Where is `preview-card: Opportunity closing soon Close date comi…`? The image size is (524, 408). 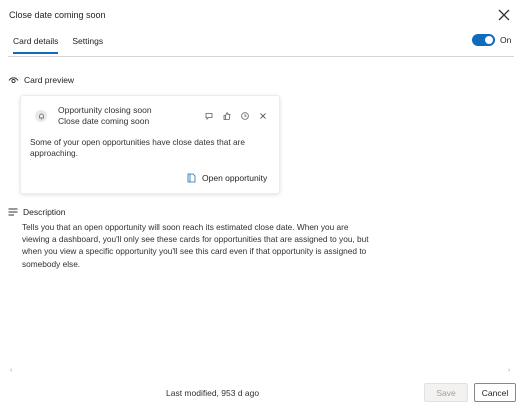
preview-card: Opportunity closing soon Close date comi… is located at coordinates (150, 144).